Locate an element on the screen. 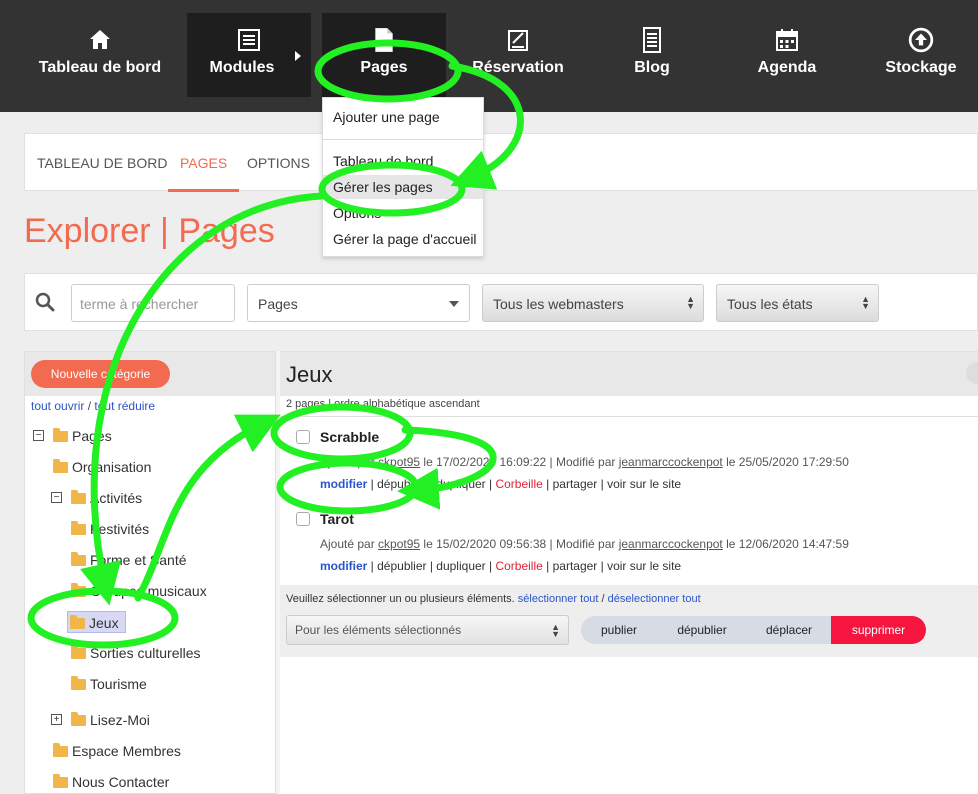 This screenshot has height=794, width=978. tree-item-label: Lisez-Moi is located at coordinates (120, 720).